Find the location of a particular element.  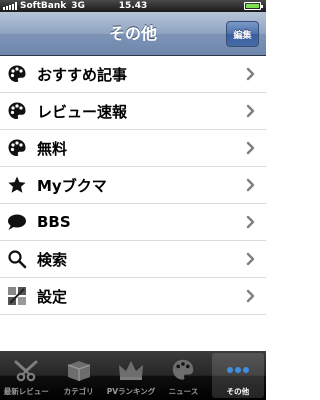

navigation-bar: その他 編集 is located at coordinates (133, 34).